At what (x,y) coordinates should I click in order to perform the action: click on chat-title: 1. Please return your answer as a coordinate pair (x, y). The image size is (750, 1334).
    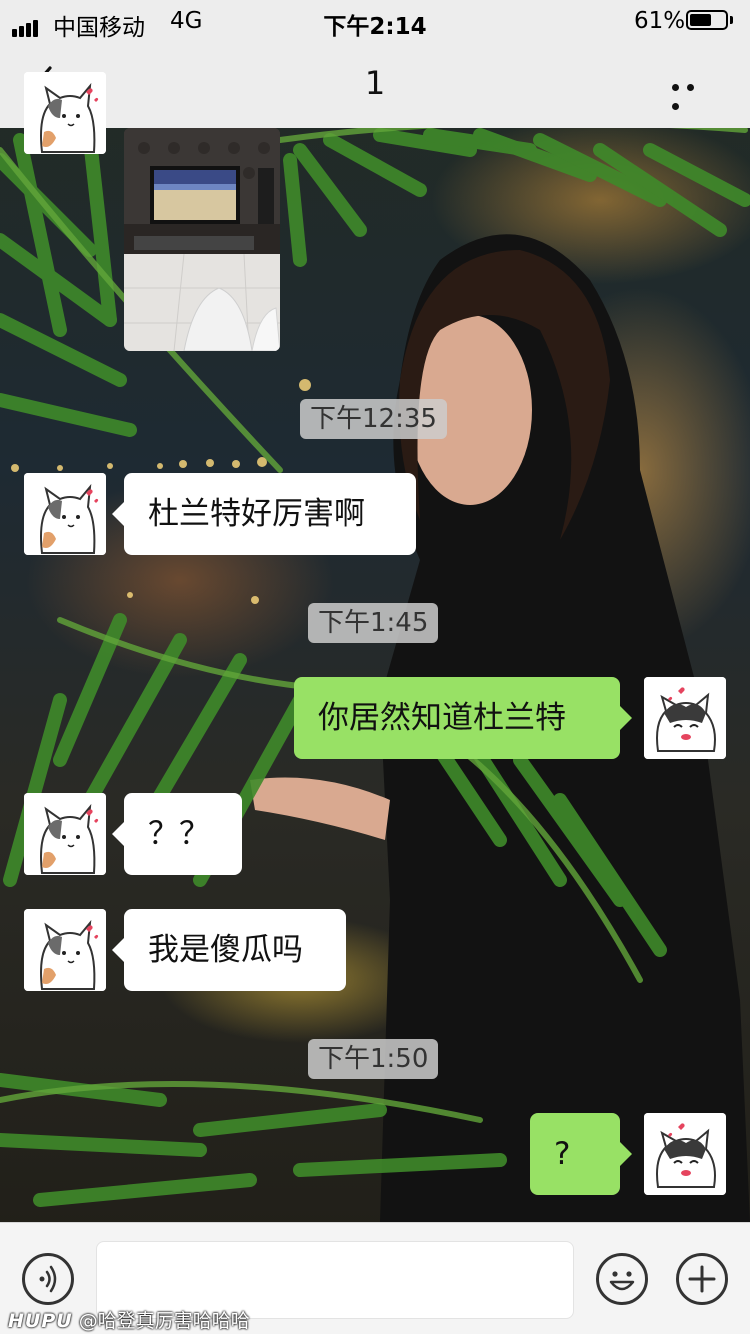
    Looking at the image, I should click on (375, 83).